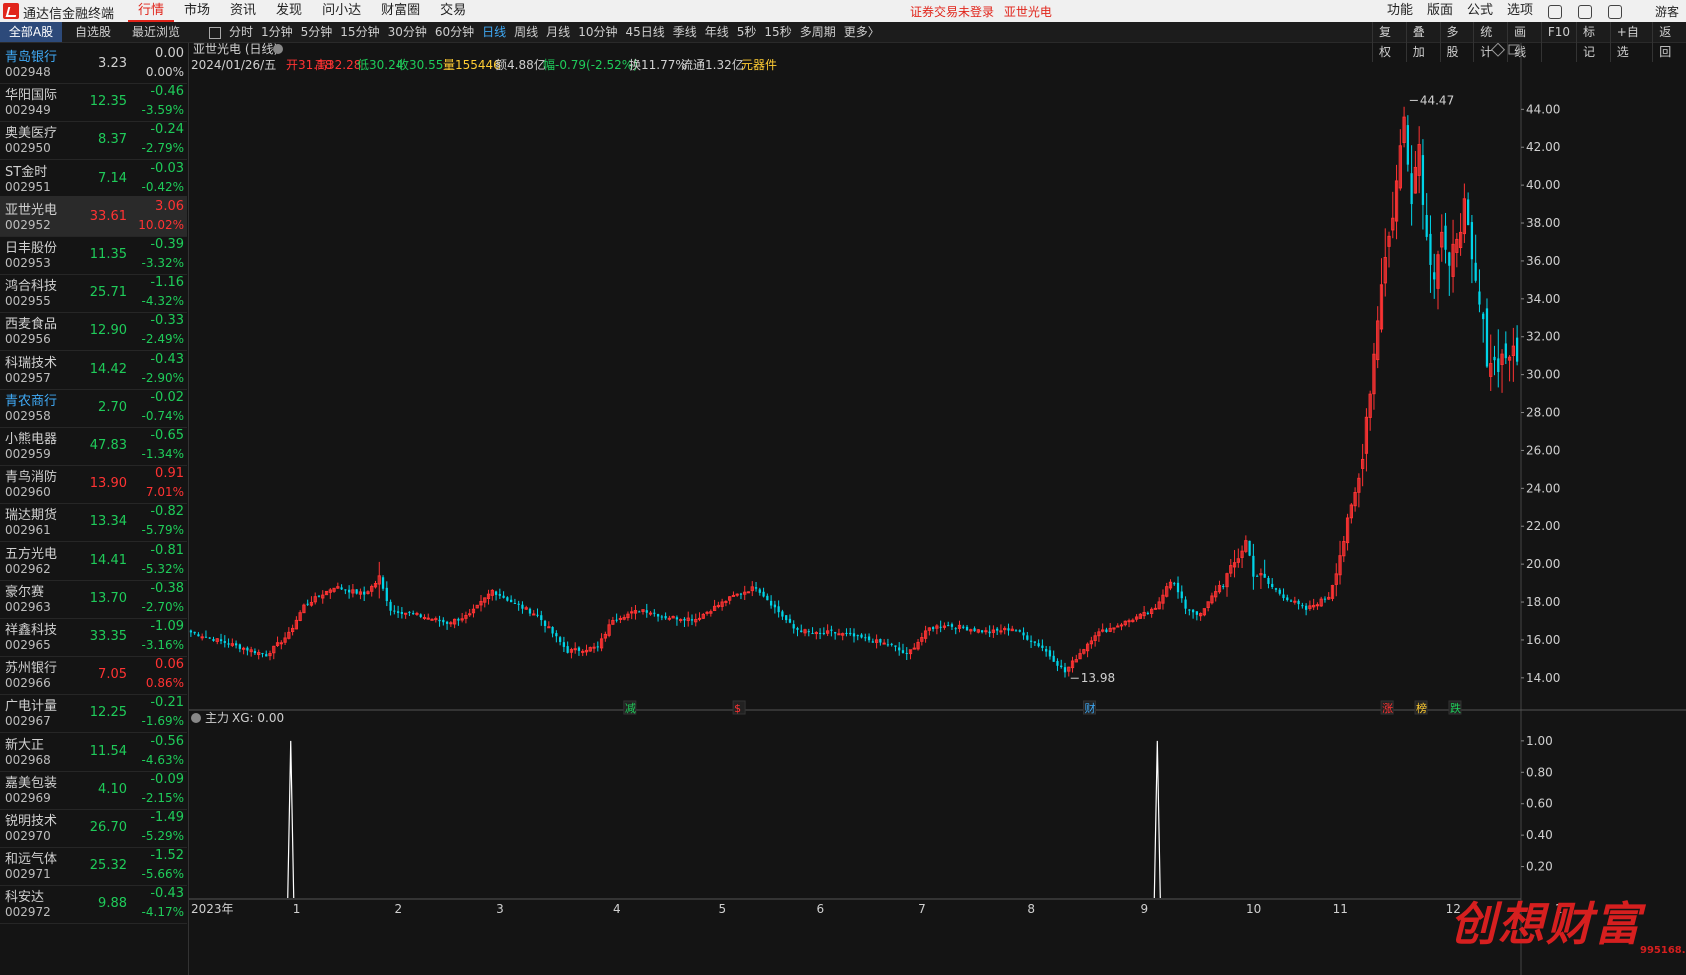  Describe the element at coordinates (93, 484) in the screenshot. I see `stock-row: 青鸟消防 002960 13.90 0.91 7.01%` at that location.